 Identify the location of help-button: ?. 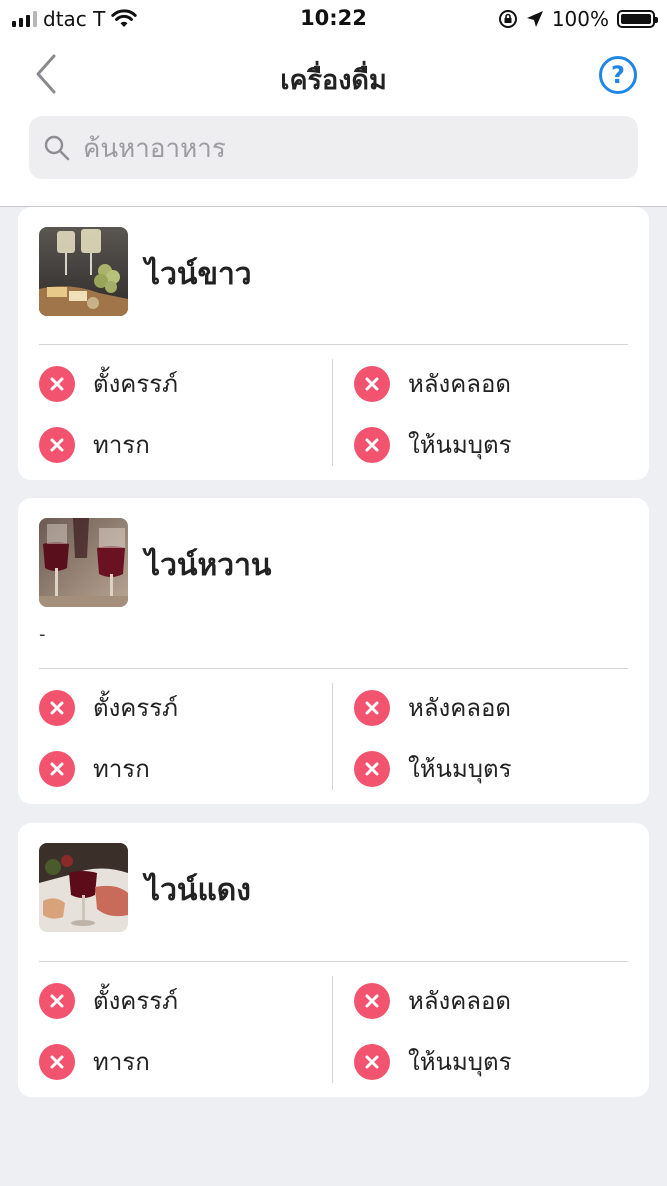
(618, 75).